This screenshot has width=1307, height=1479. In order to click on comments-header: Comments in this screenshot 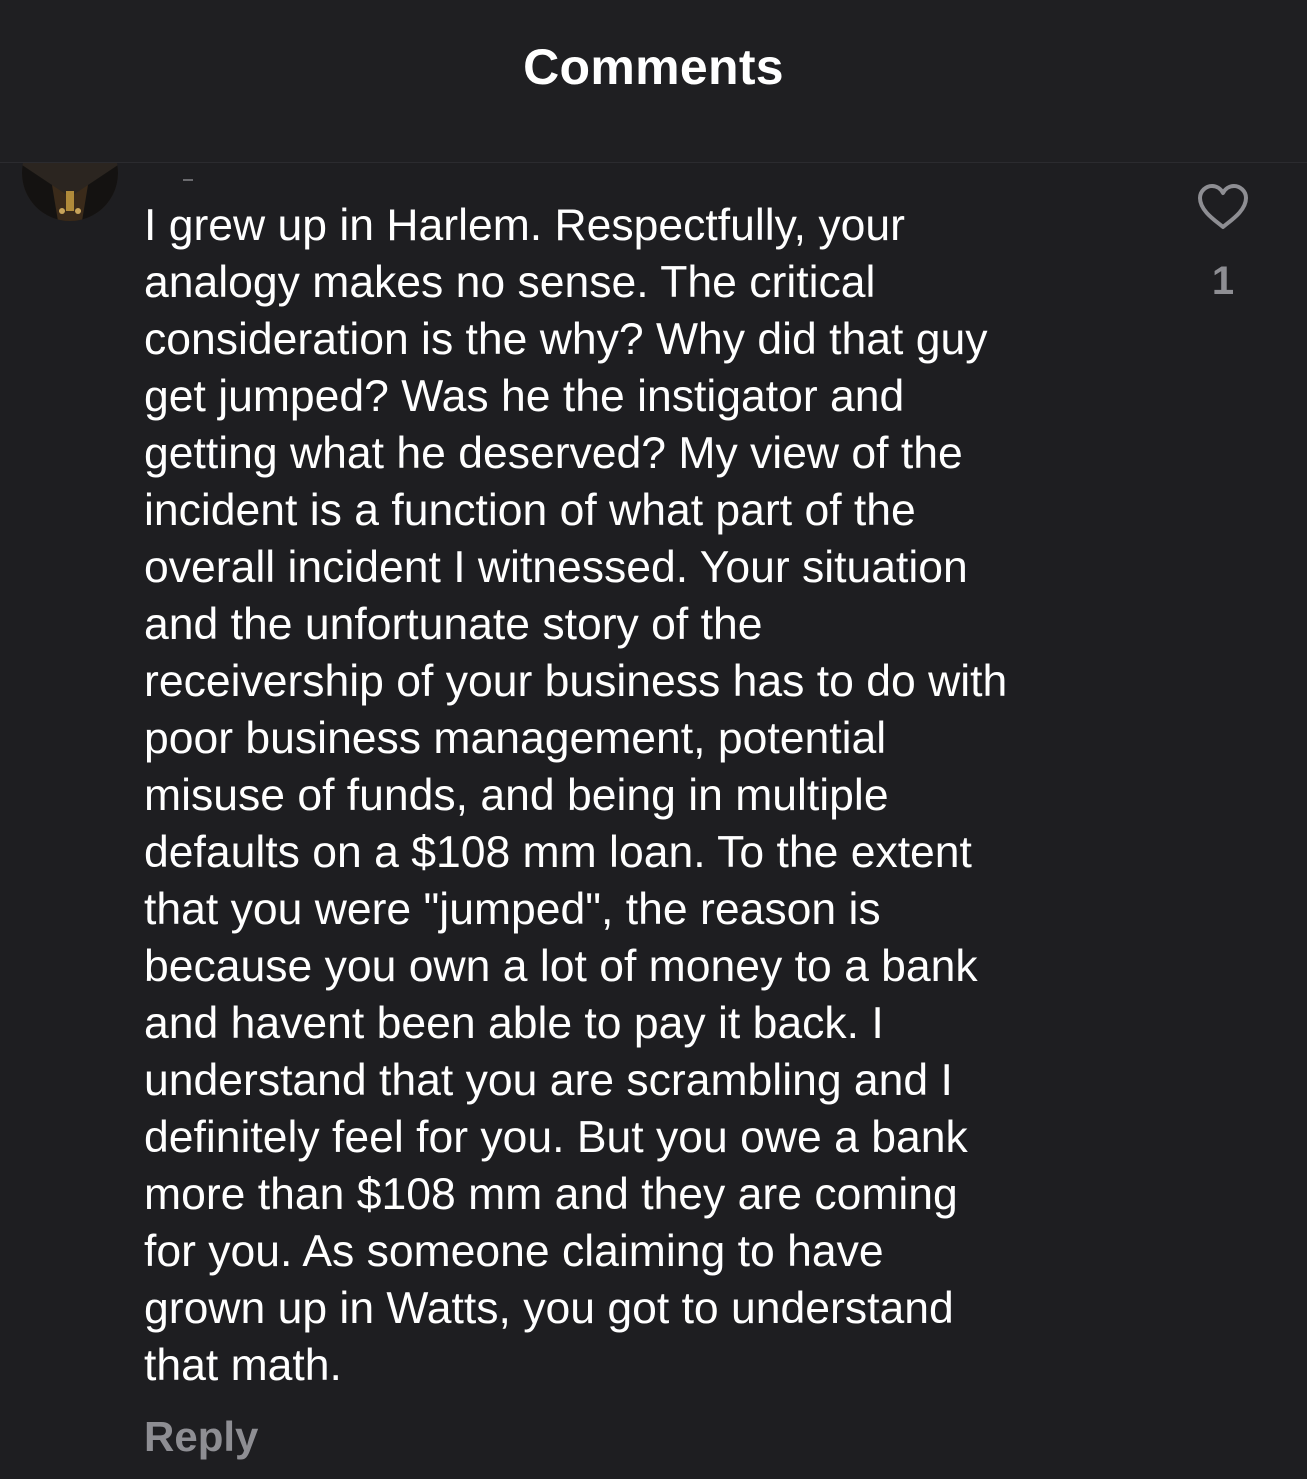, I will do `click(653, 81)`.